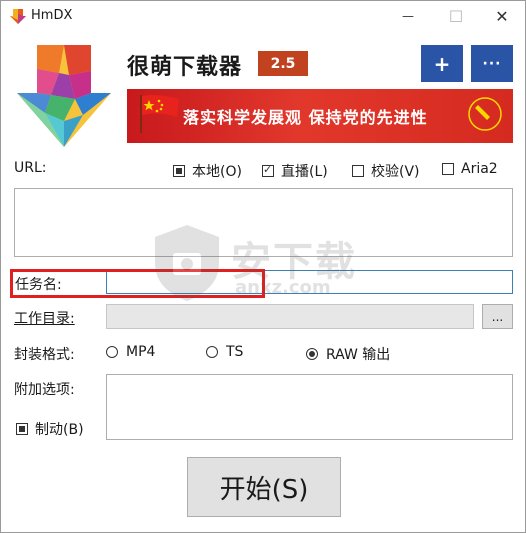 This screenshot has height=533, width=526. Describe the element at coordinates (235, 352) in the screenshot. I see `ts-radio-label: TS` at that location.